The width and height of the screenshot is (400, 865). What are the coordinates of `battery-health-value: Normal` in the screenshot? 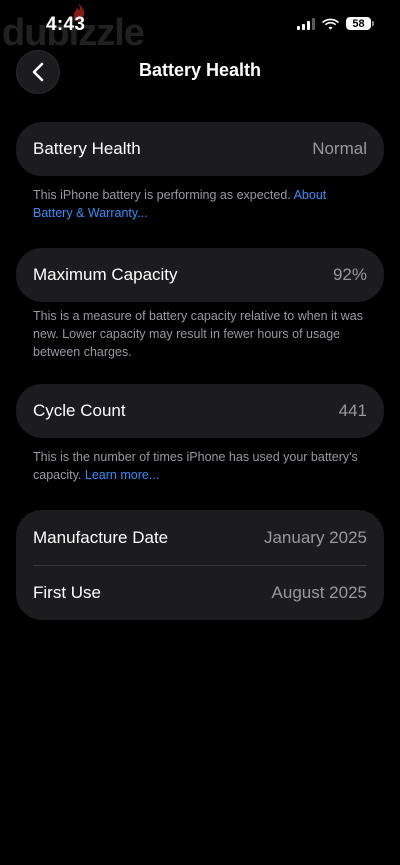 It's located at (339, 148).